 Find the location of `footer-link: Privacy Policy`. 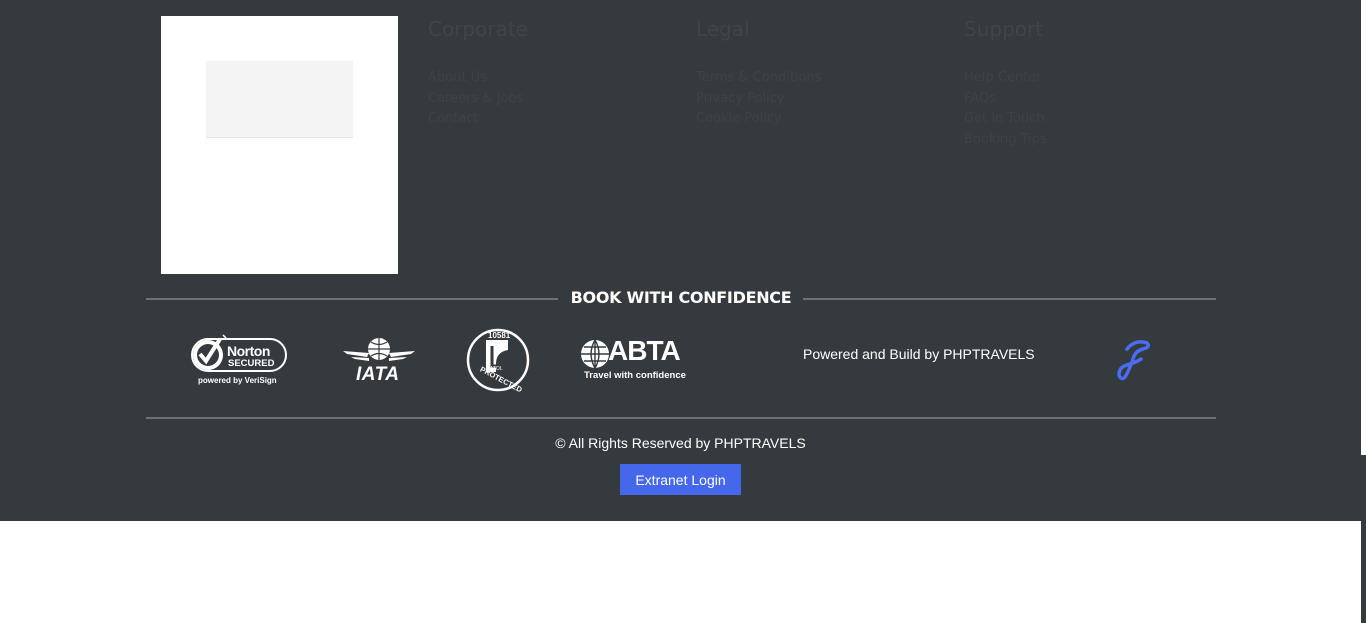

footer-link: Privacy Policy is located at coordinates (811, 99).